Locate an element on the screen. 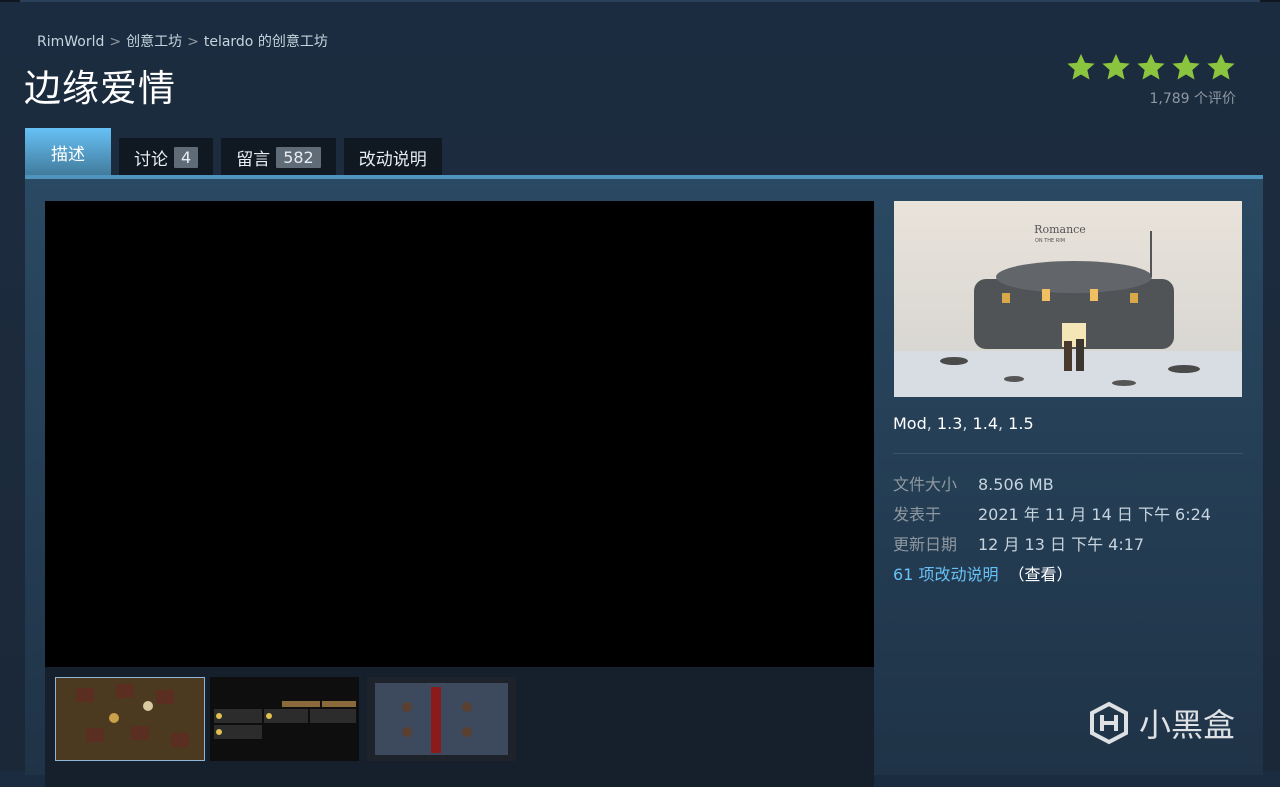  file-size-row: 文件大小 8.506 MB is located at coordinates (973, 483).